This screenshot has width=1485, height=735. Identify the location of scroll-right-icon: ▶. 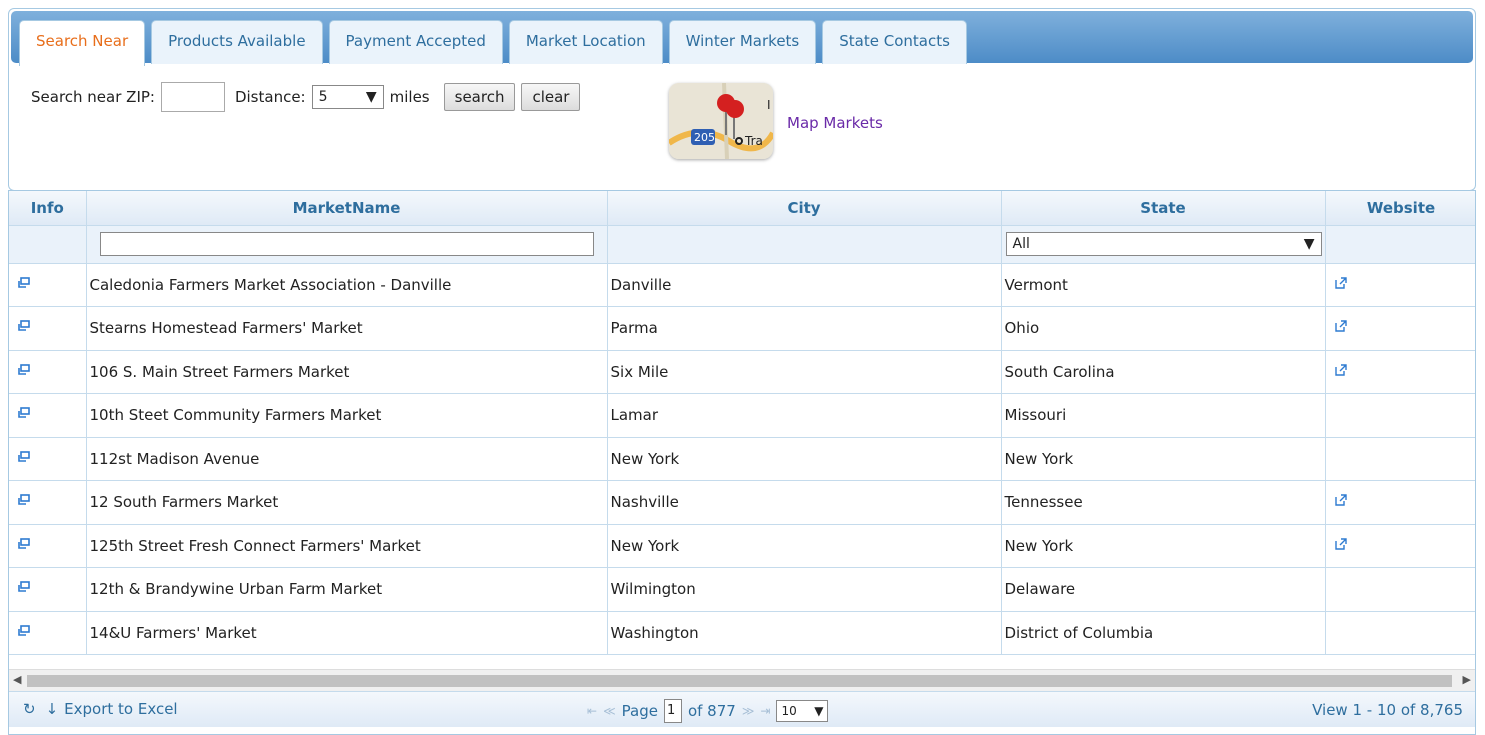
(1467, 679).